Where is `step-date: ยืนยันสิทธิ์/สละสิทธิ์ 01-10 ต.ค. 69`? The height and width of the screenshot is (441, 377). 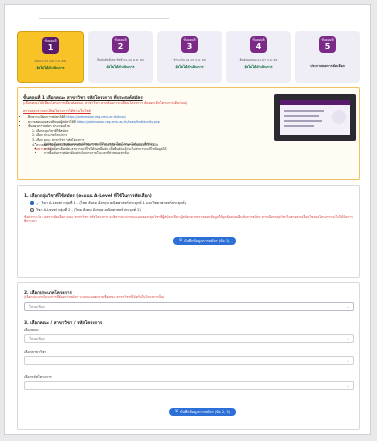 step-date: ยืนยันสิทธิ์/สละสิทธิ์ 01-10 ต.ค. 69 is located at coordinates (120, 60).